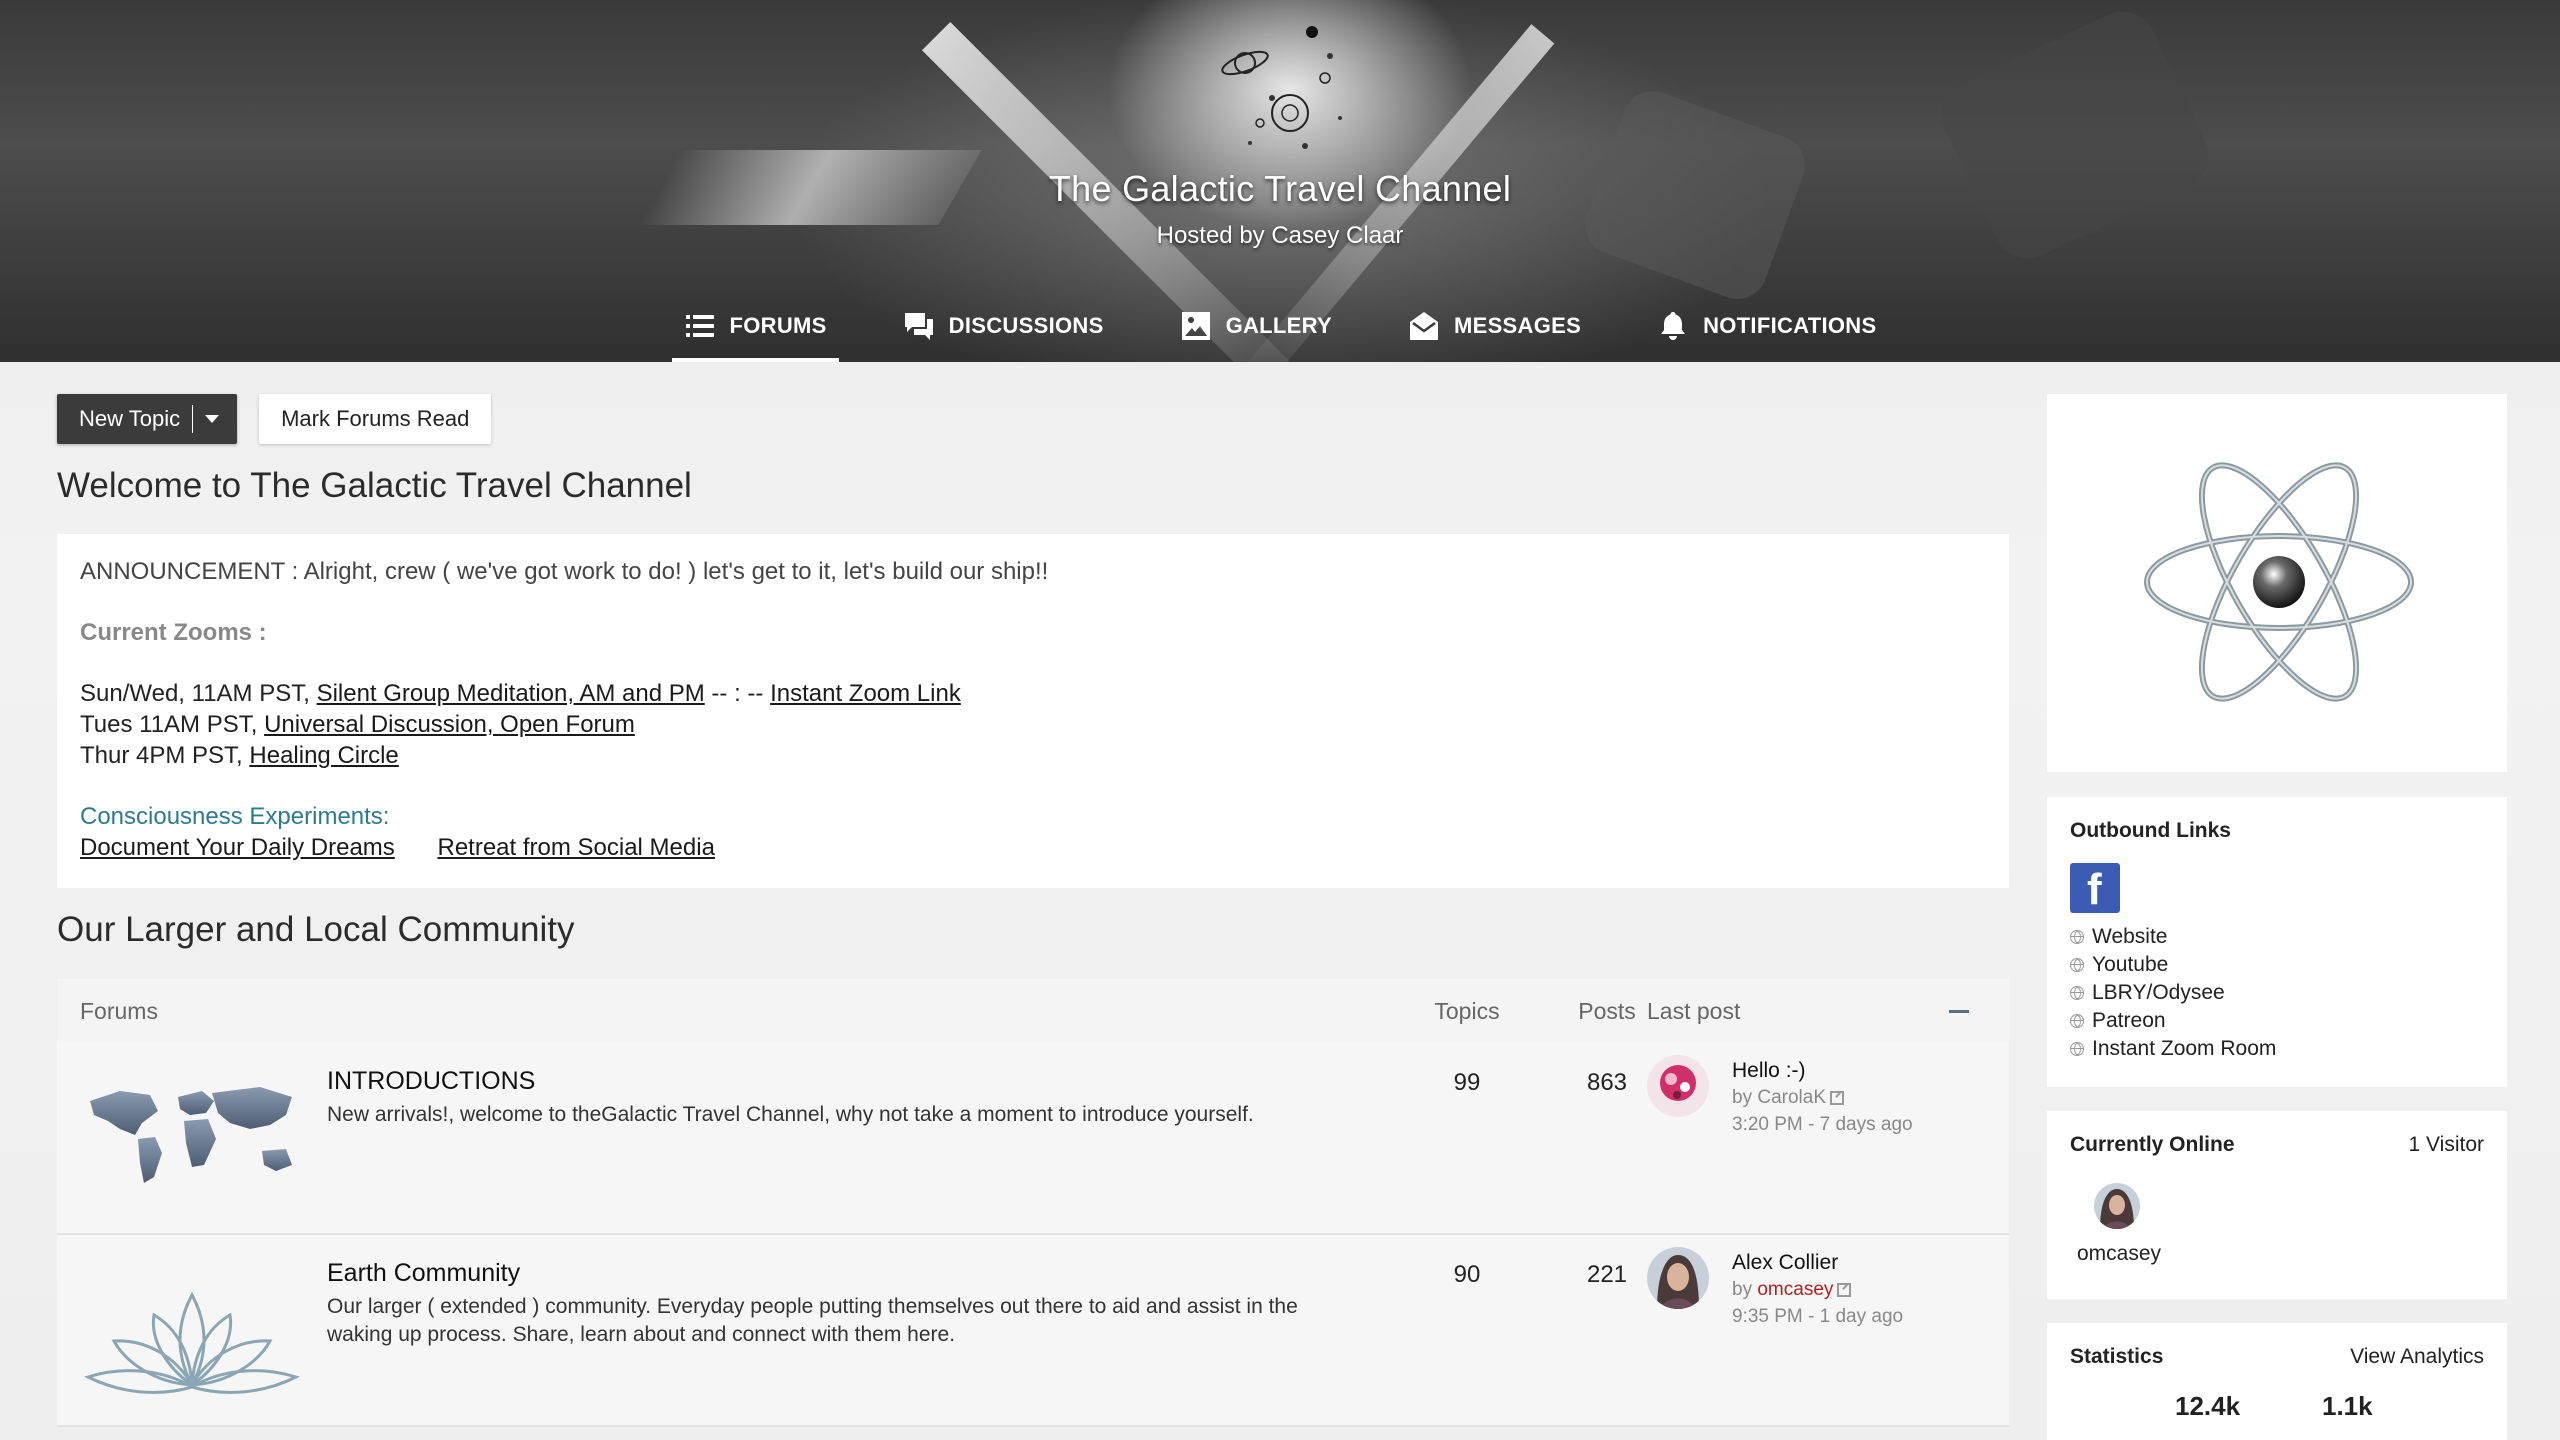 Image resolution: width=2560 pixels, height=1440 pixels. I want to click on author-link: CarolaK, so click(1791, 1097).